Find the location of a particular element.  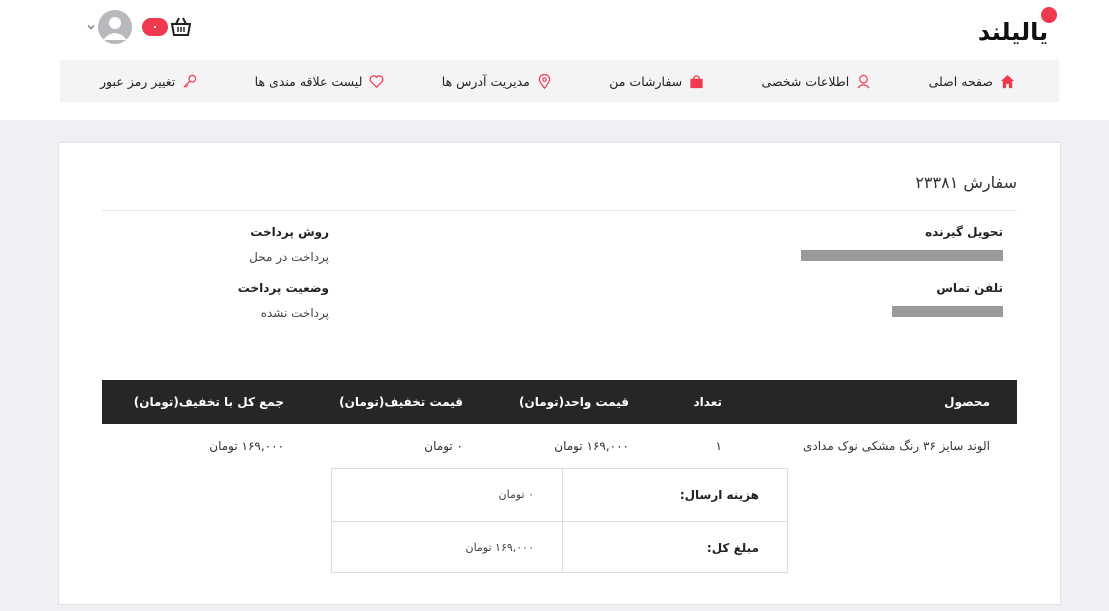

phone-value-redacted is located at coordinates (947, 311).